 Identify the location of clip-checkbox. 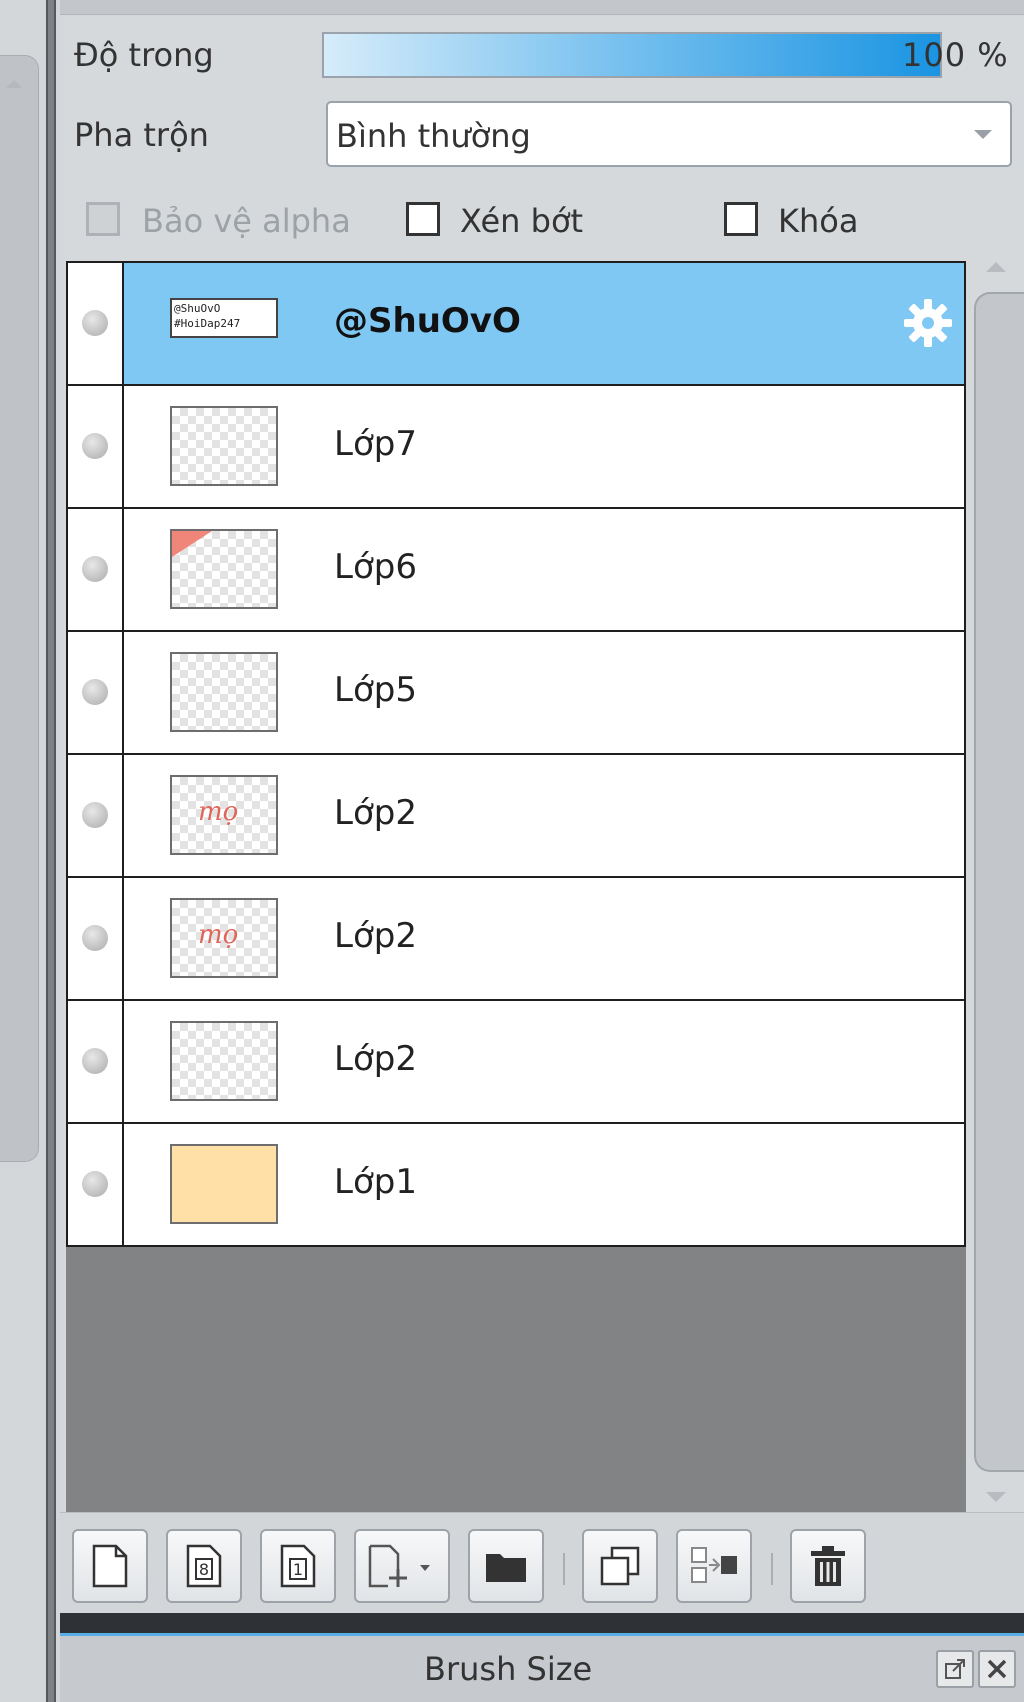
(423, 219).